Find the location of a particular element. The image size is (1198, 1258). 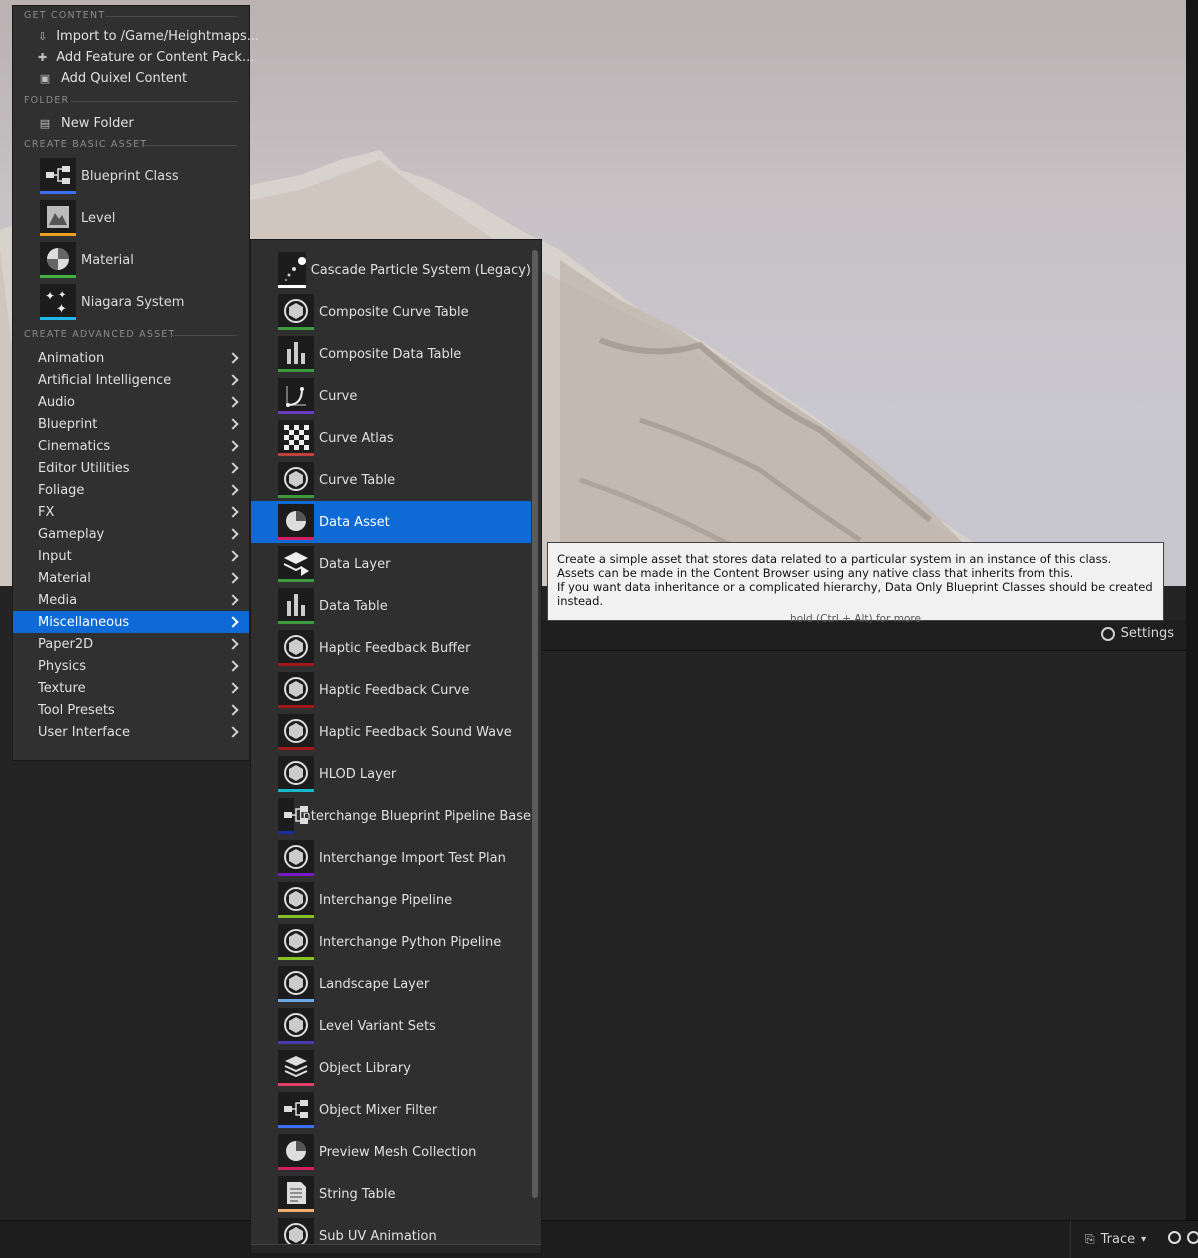

category-blueprint: Blueprint is located at coordinates (131, 424).